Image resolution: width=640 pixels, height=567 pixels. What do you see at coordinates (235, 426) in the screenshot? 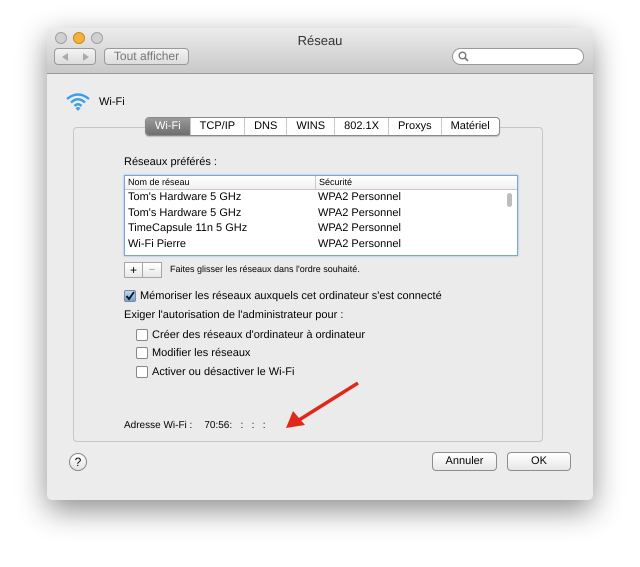
I see `address-value: 70:56: : : :` at bounding box center [235, 426].